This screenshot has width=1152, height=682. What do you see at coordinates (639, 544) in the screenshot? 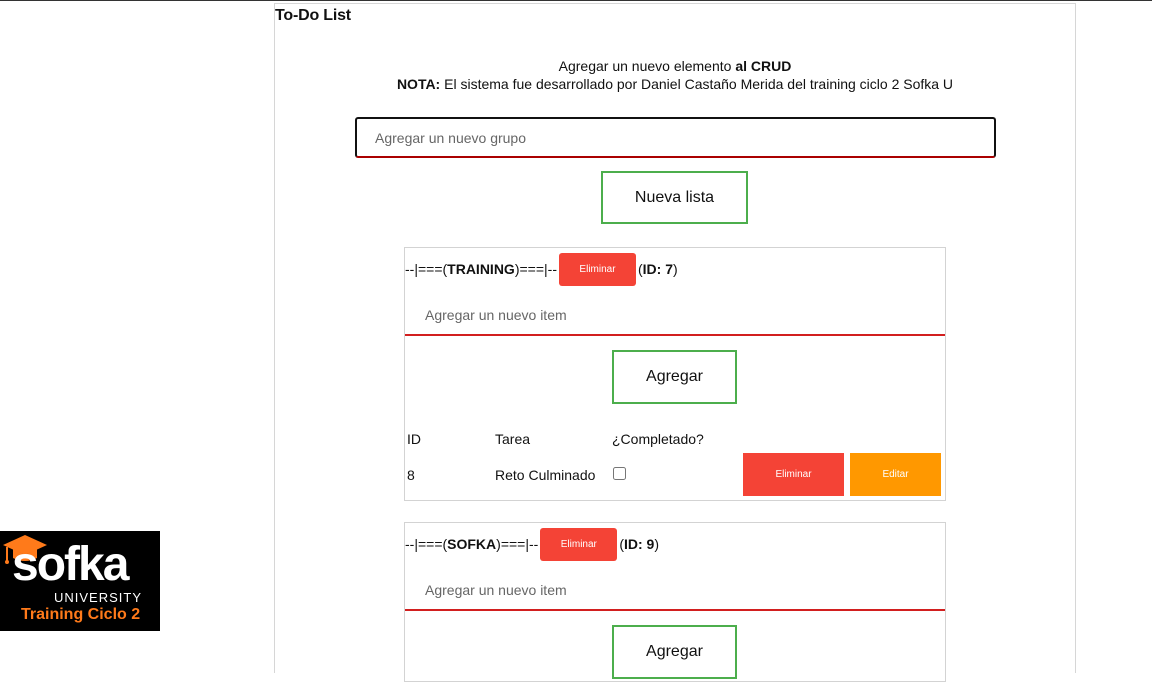
I see `list-id: ID: 9` at bounding box center [639, 544].